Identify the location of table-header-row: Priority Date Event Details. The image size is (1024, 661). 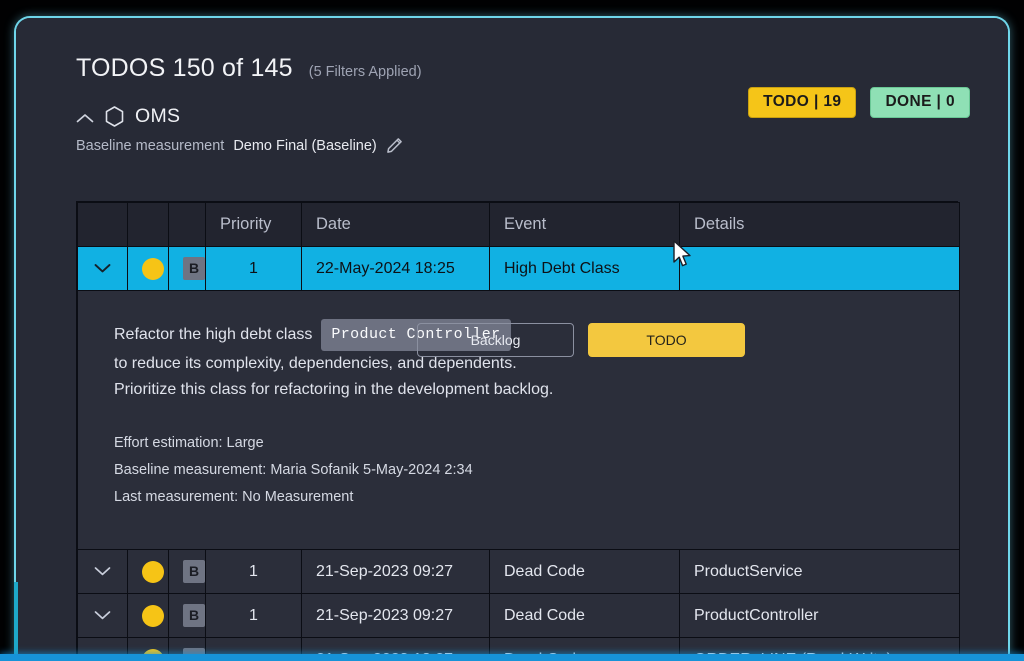
(518, 224).